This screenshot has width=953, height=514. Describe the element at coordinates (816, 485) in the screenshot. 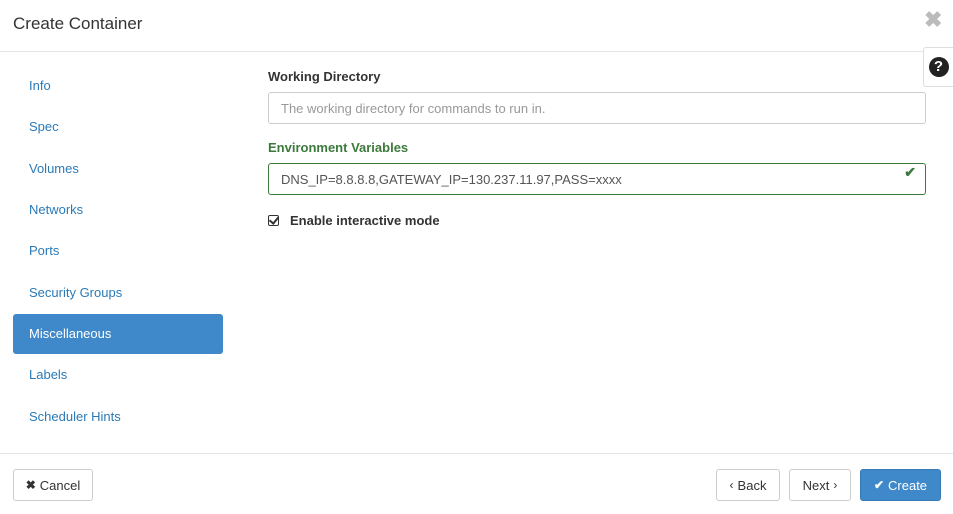

I see `next-label: Next` at that location.